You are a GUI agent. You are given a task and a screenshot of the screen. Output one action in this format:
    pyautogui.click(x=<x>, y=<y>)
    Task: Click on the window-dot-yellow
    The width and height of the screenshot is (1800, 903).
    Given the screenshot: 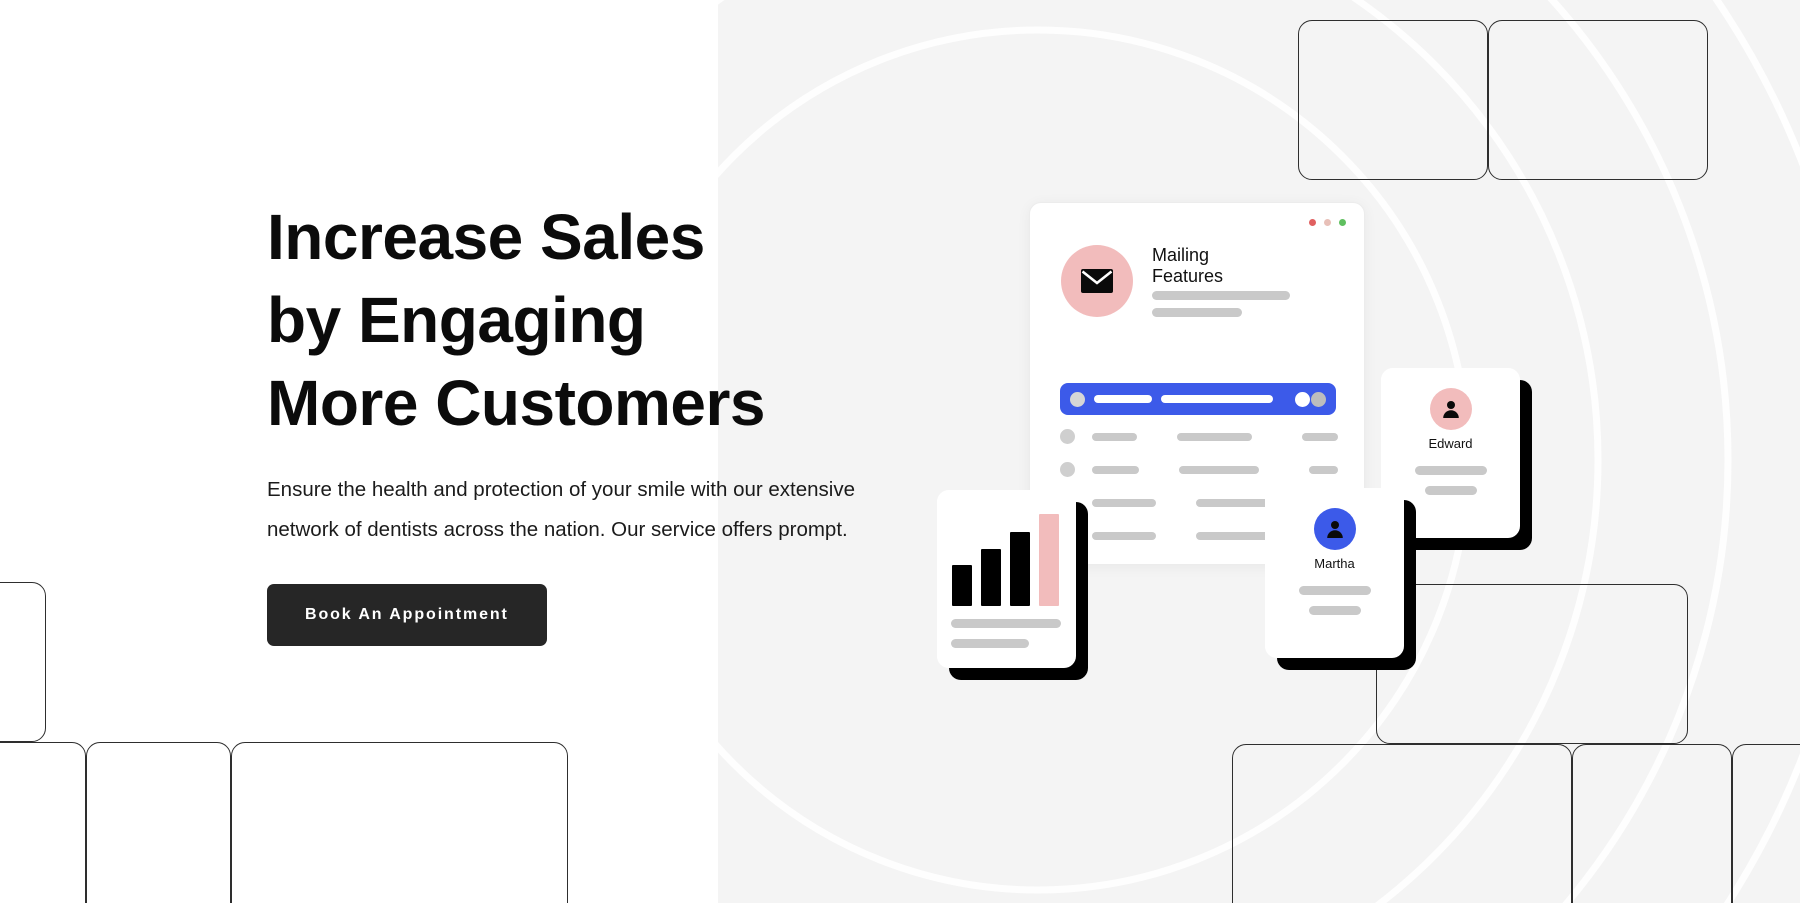 What is the action you would take?
    pyautogui.click(x=1327, y=222)
    